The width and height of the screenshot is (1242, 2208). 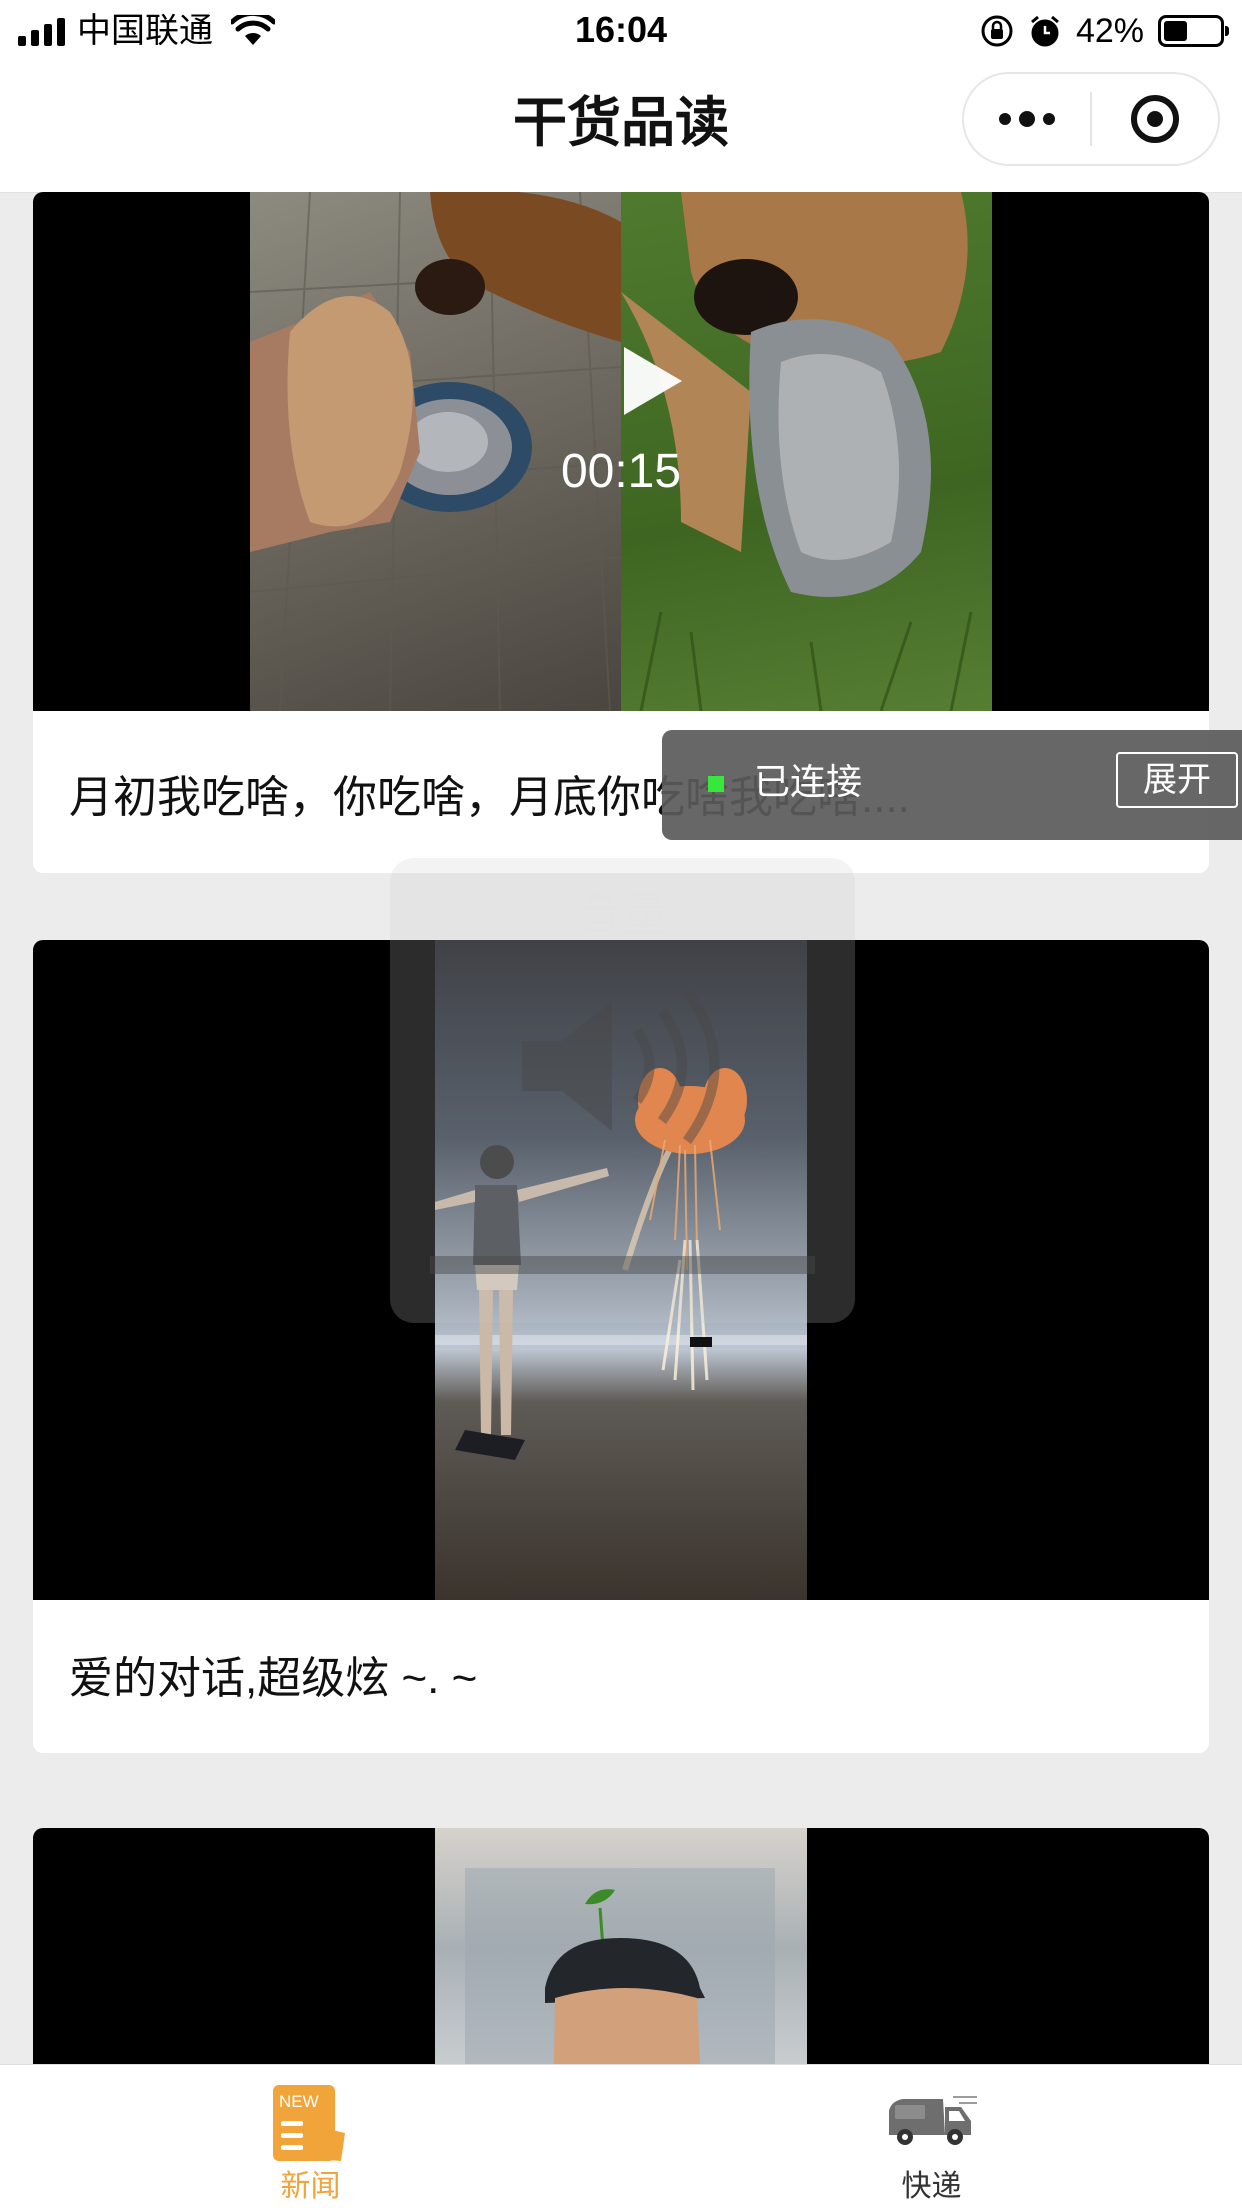 I want to click on battery-icon, so click(x=1193, y=31).